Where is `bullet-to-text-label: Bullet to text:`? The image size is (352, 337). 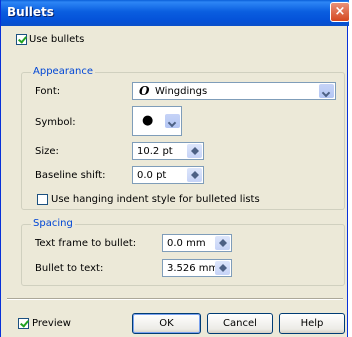
bullet-to-text-label: Bullet to text: is located at coordinates (69, 268).